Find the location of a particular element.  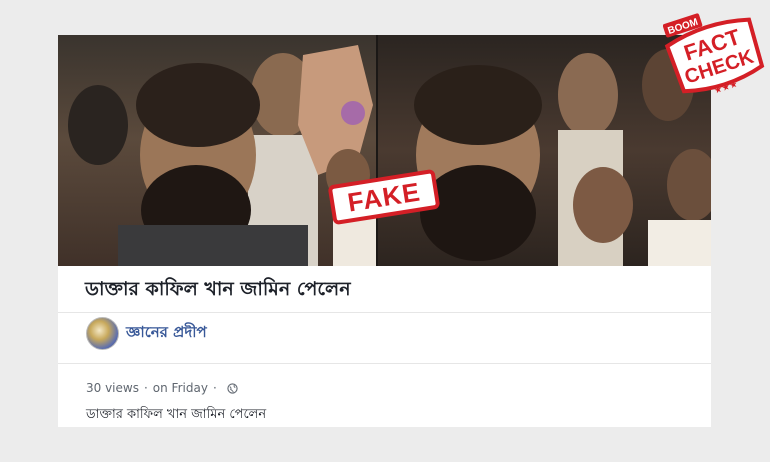

view-count: 30 views is located at coordinates (112, 388).